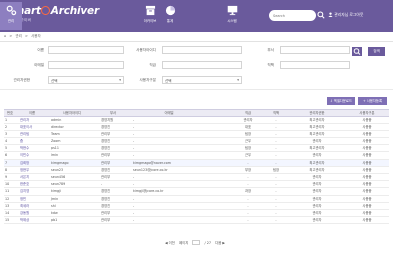  Describe the element at coordinates (32, 220) in the screenshot. I see `cell-name: 박제상` at that location.